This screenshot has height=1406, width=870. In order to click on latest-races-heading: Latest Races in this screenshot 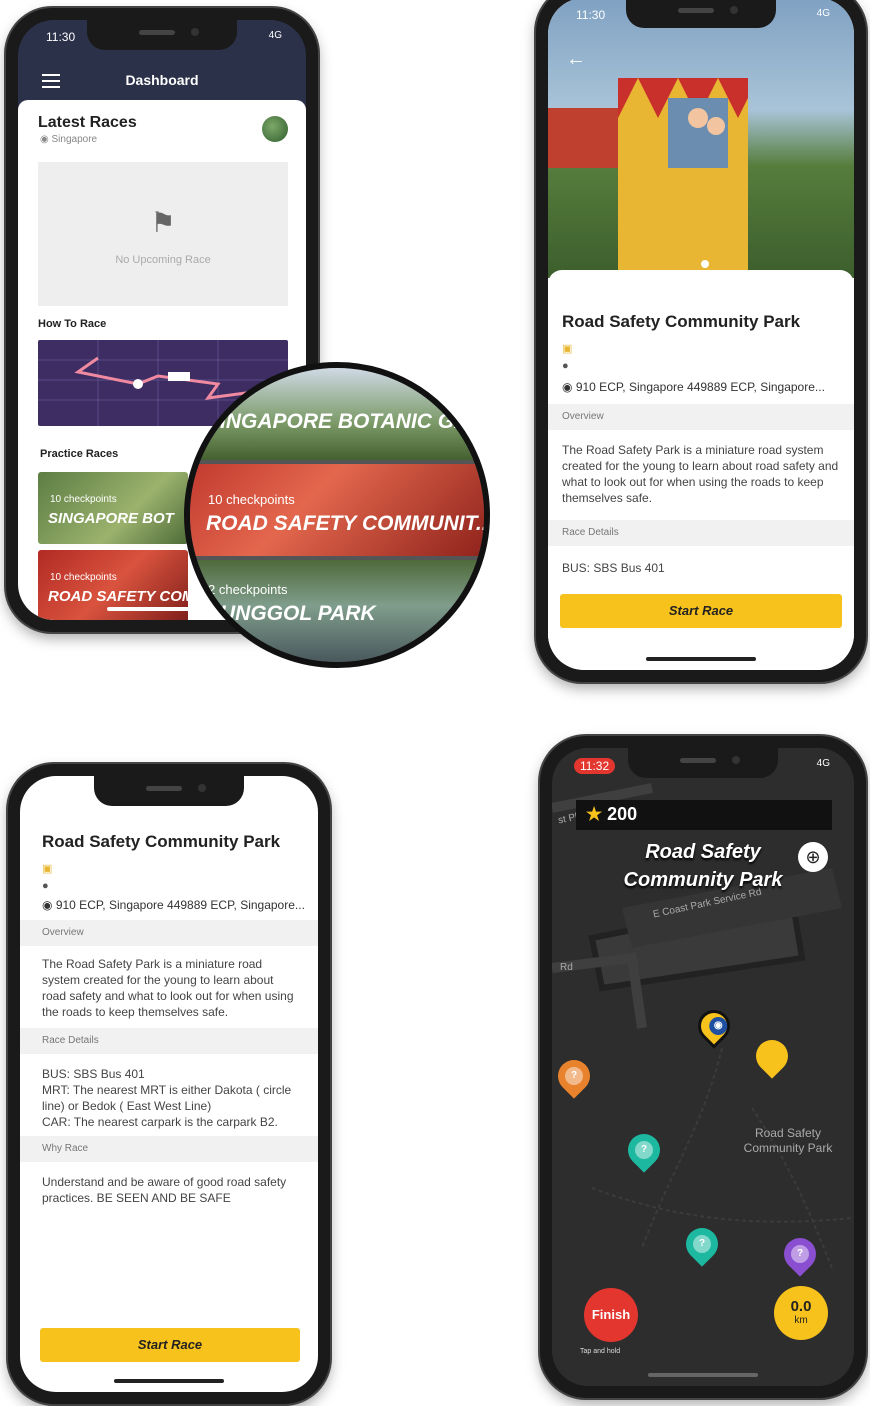, I will do `click(87, 122)`.